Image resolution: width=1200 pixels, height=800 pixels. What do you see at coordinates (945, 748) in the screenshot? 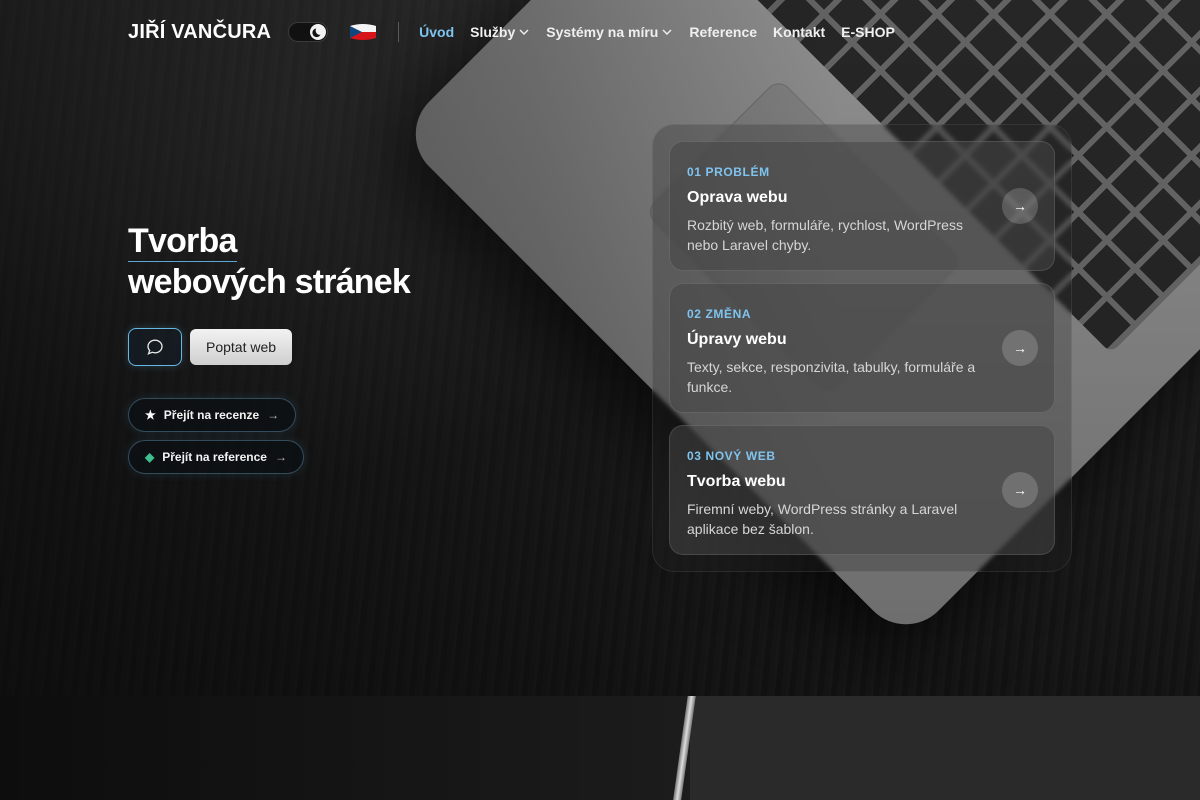
I see `lower-right-panel` at bounding box center [945, 748].